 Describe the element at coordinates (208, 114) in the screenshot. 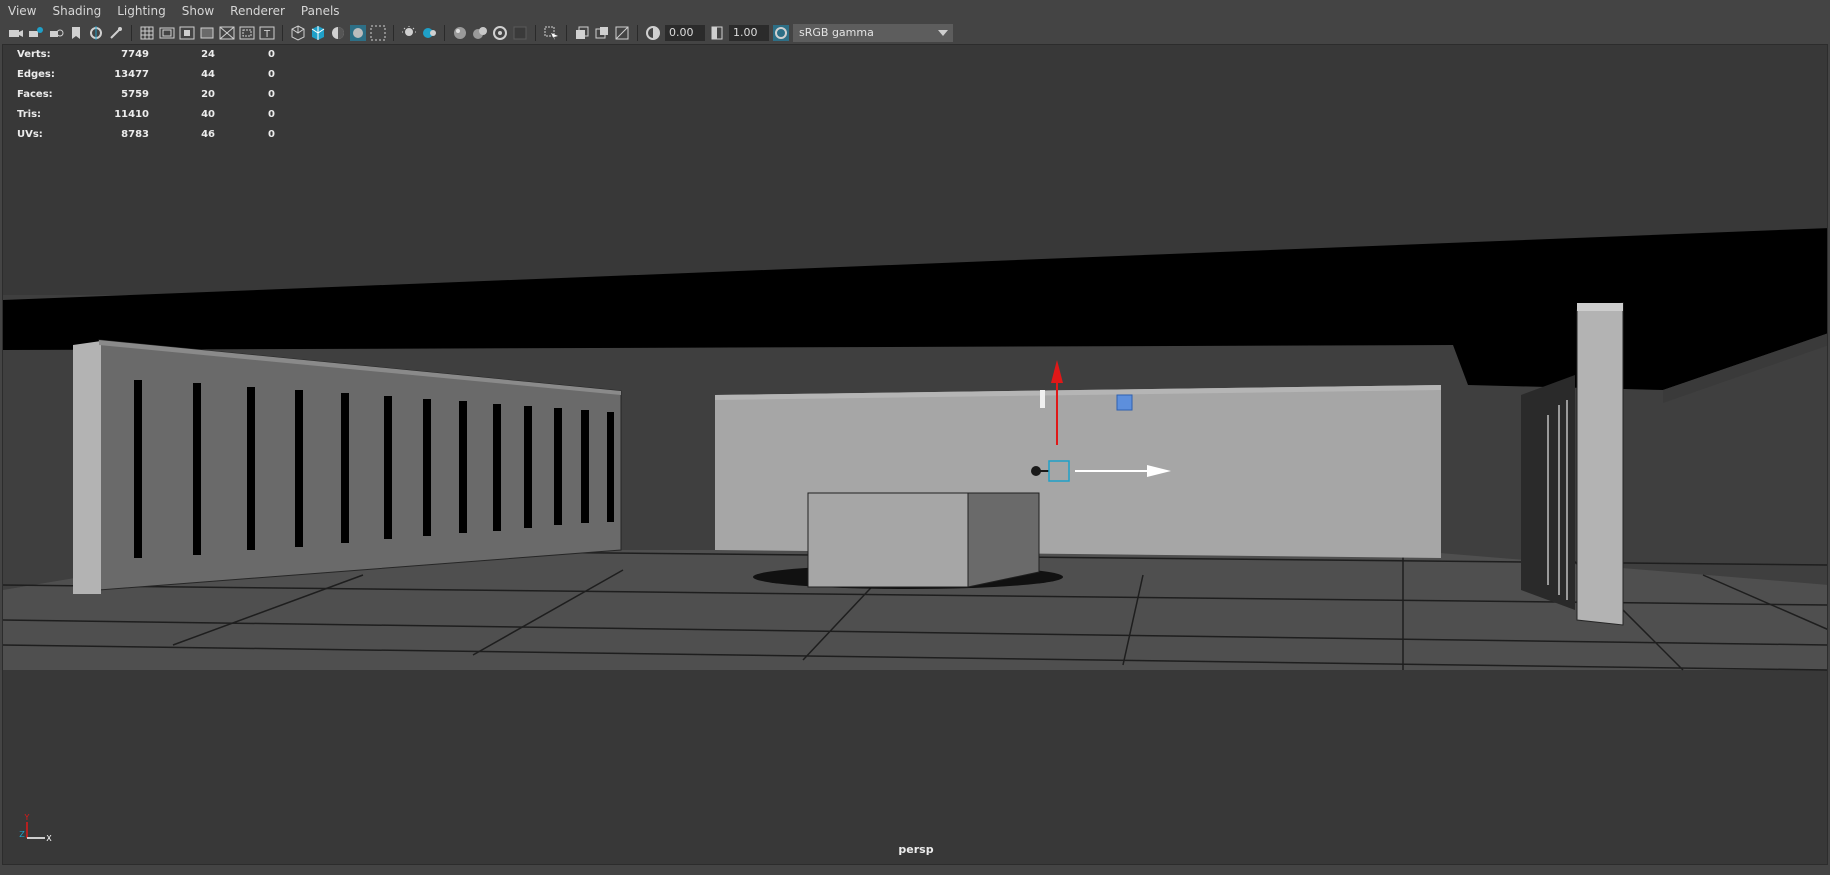

I see `hud-value: 40` at that location.